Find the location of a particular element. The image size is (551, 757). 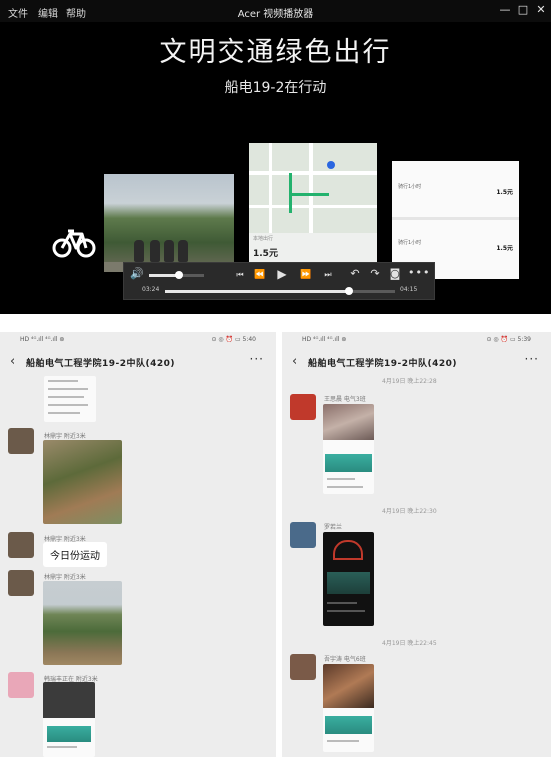

minimize-button: — is located at coordinates (505, 10).